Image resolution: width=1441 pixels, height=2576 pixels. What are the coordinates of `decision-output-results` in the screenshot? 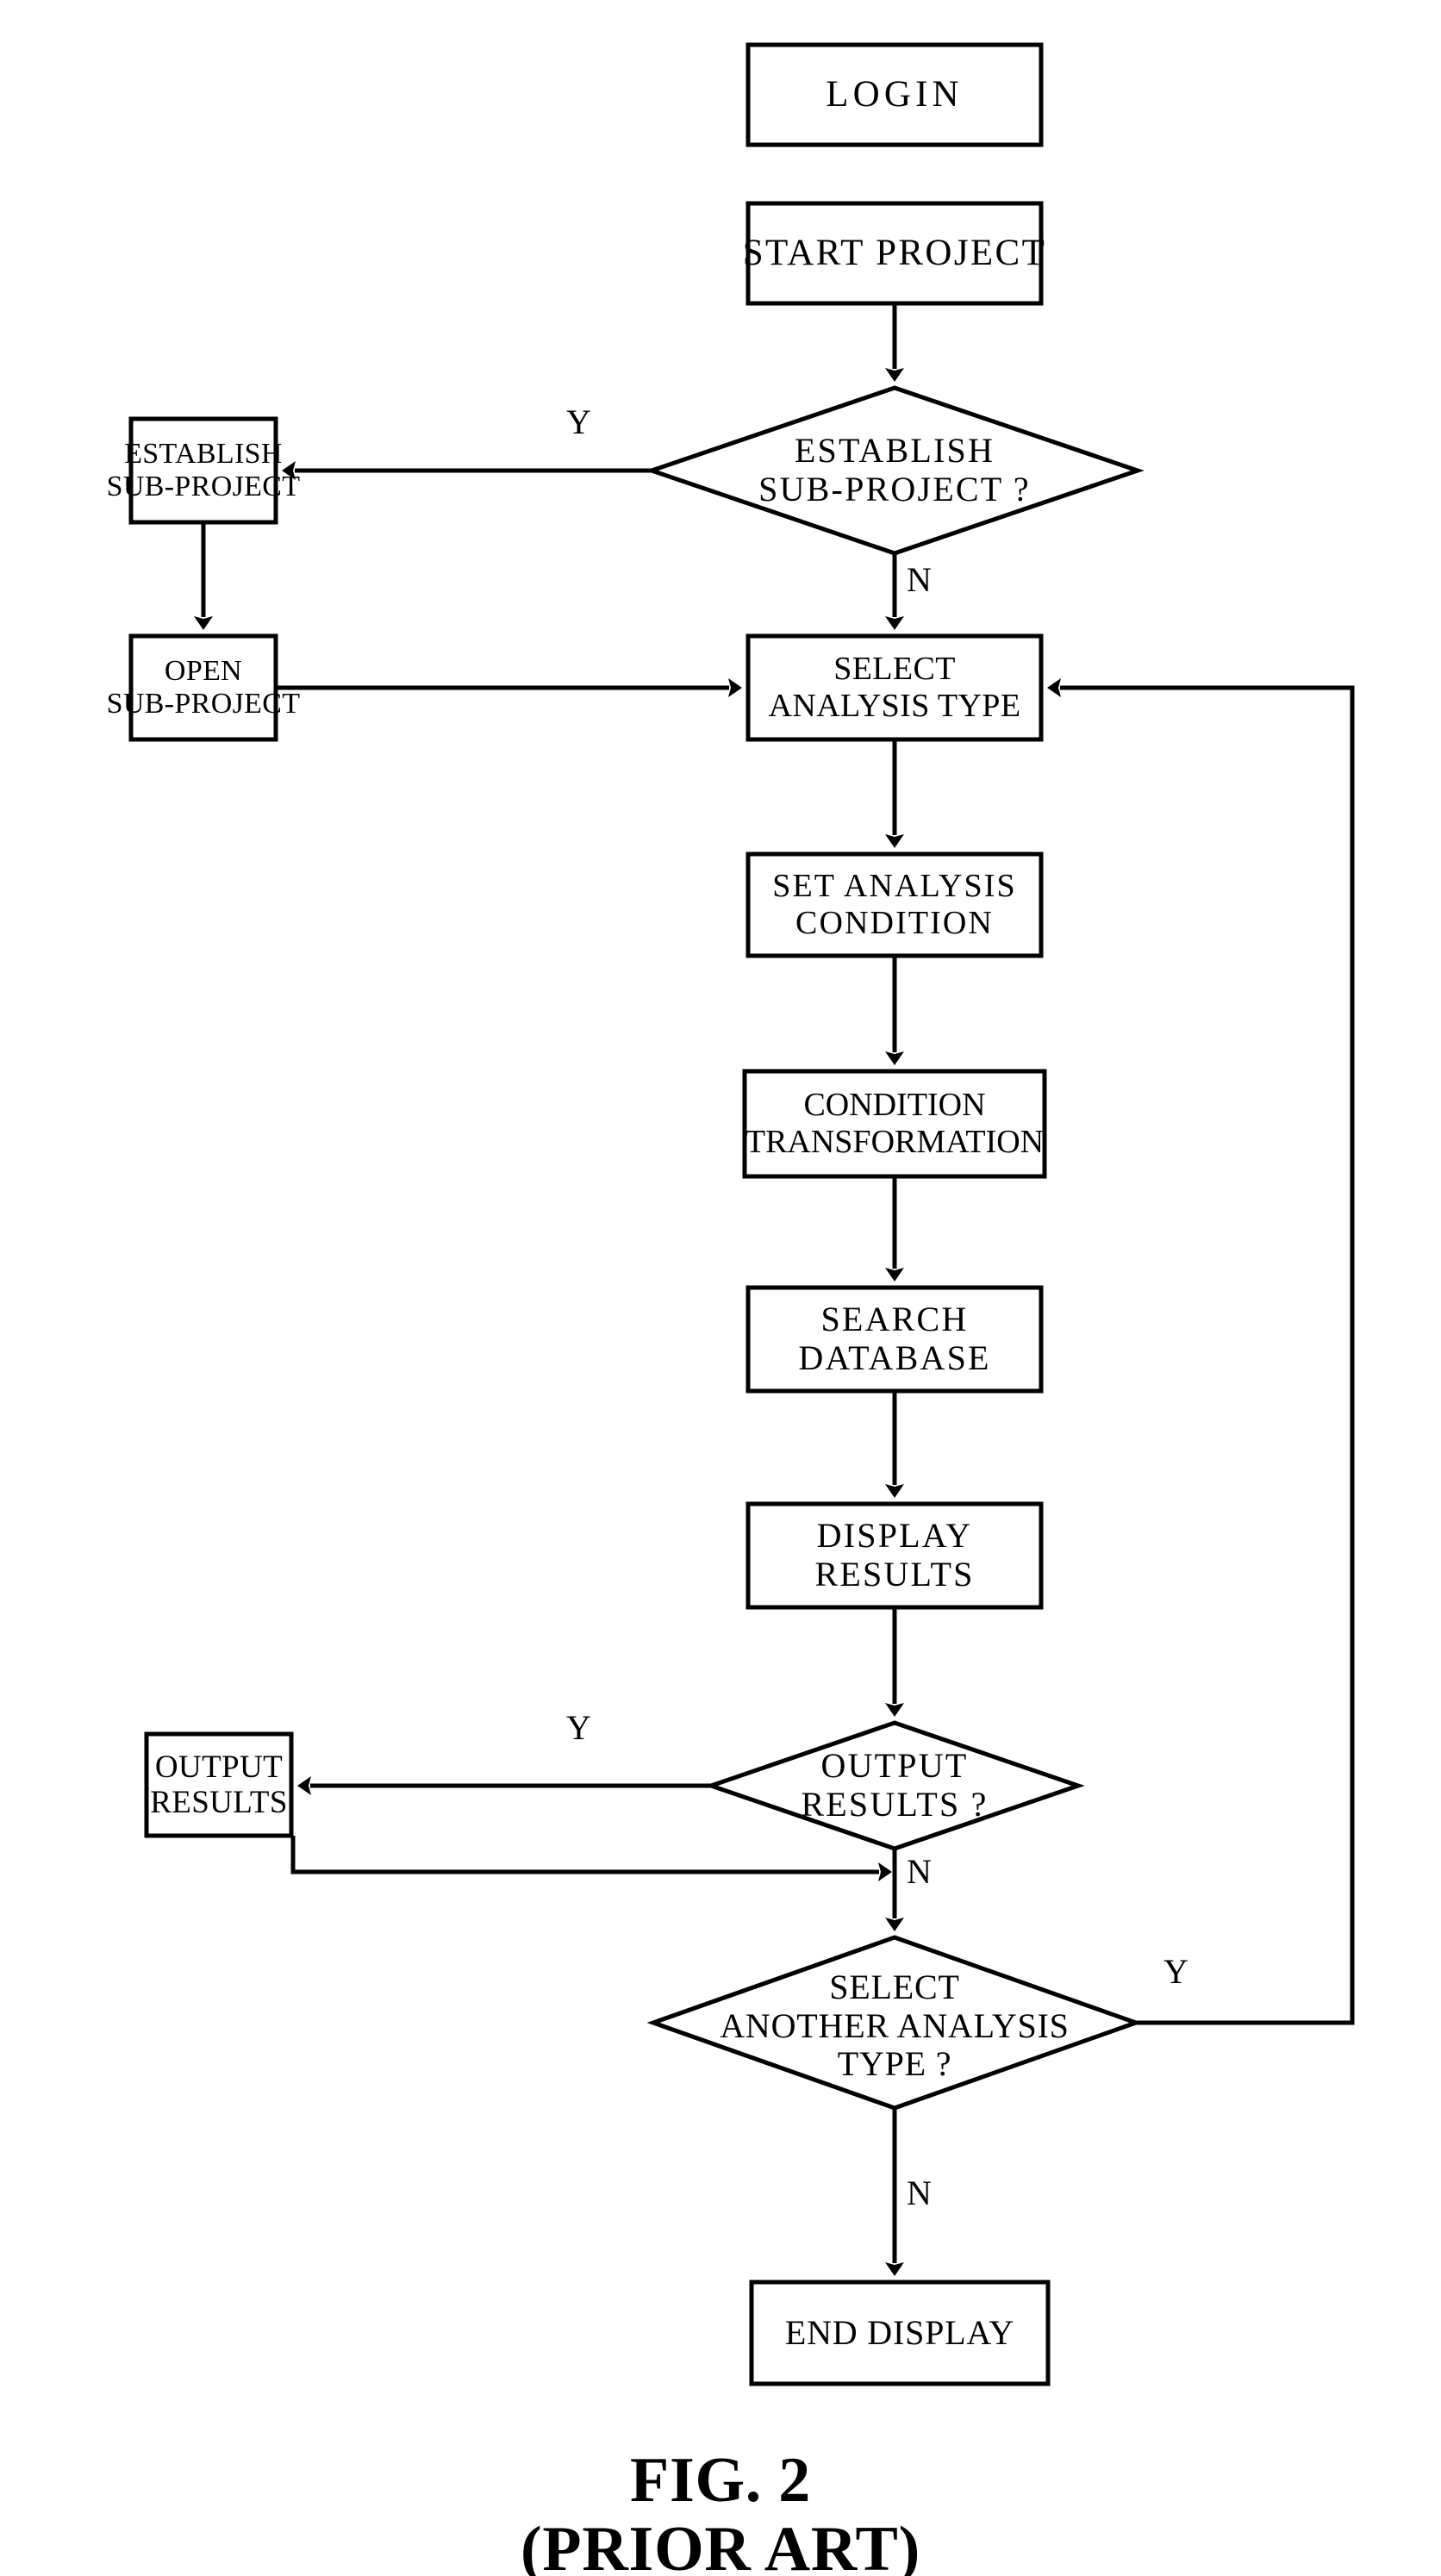 It's located at (894, 1785).